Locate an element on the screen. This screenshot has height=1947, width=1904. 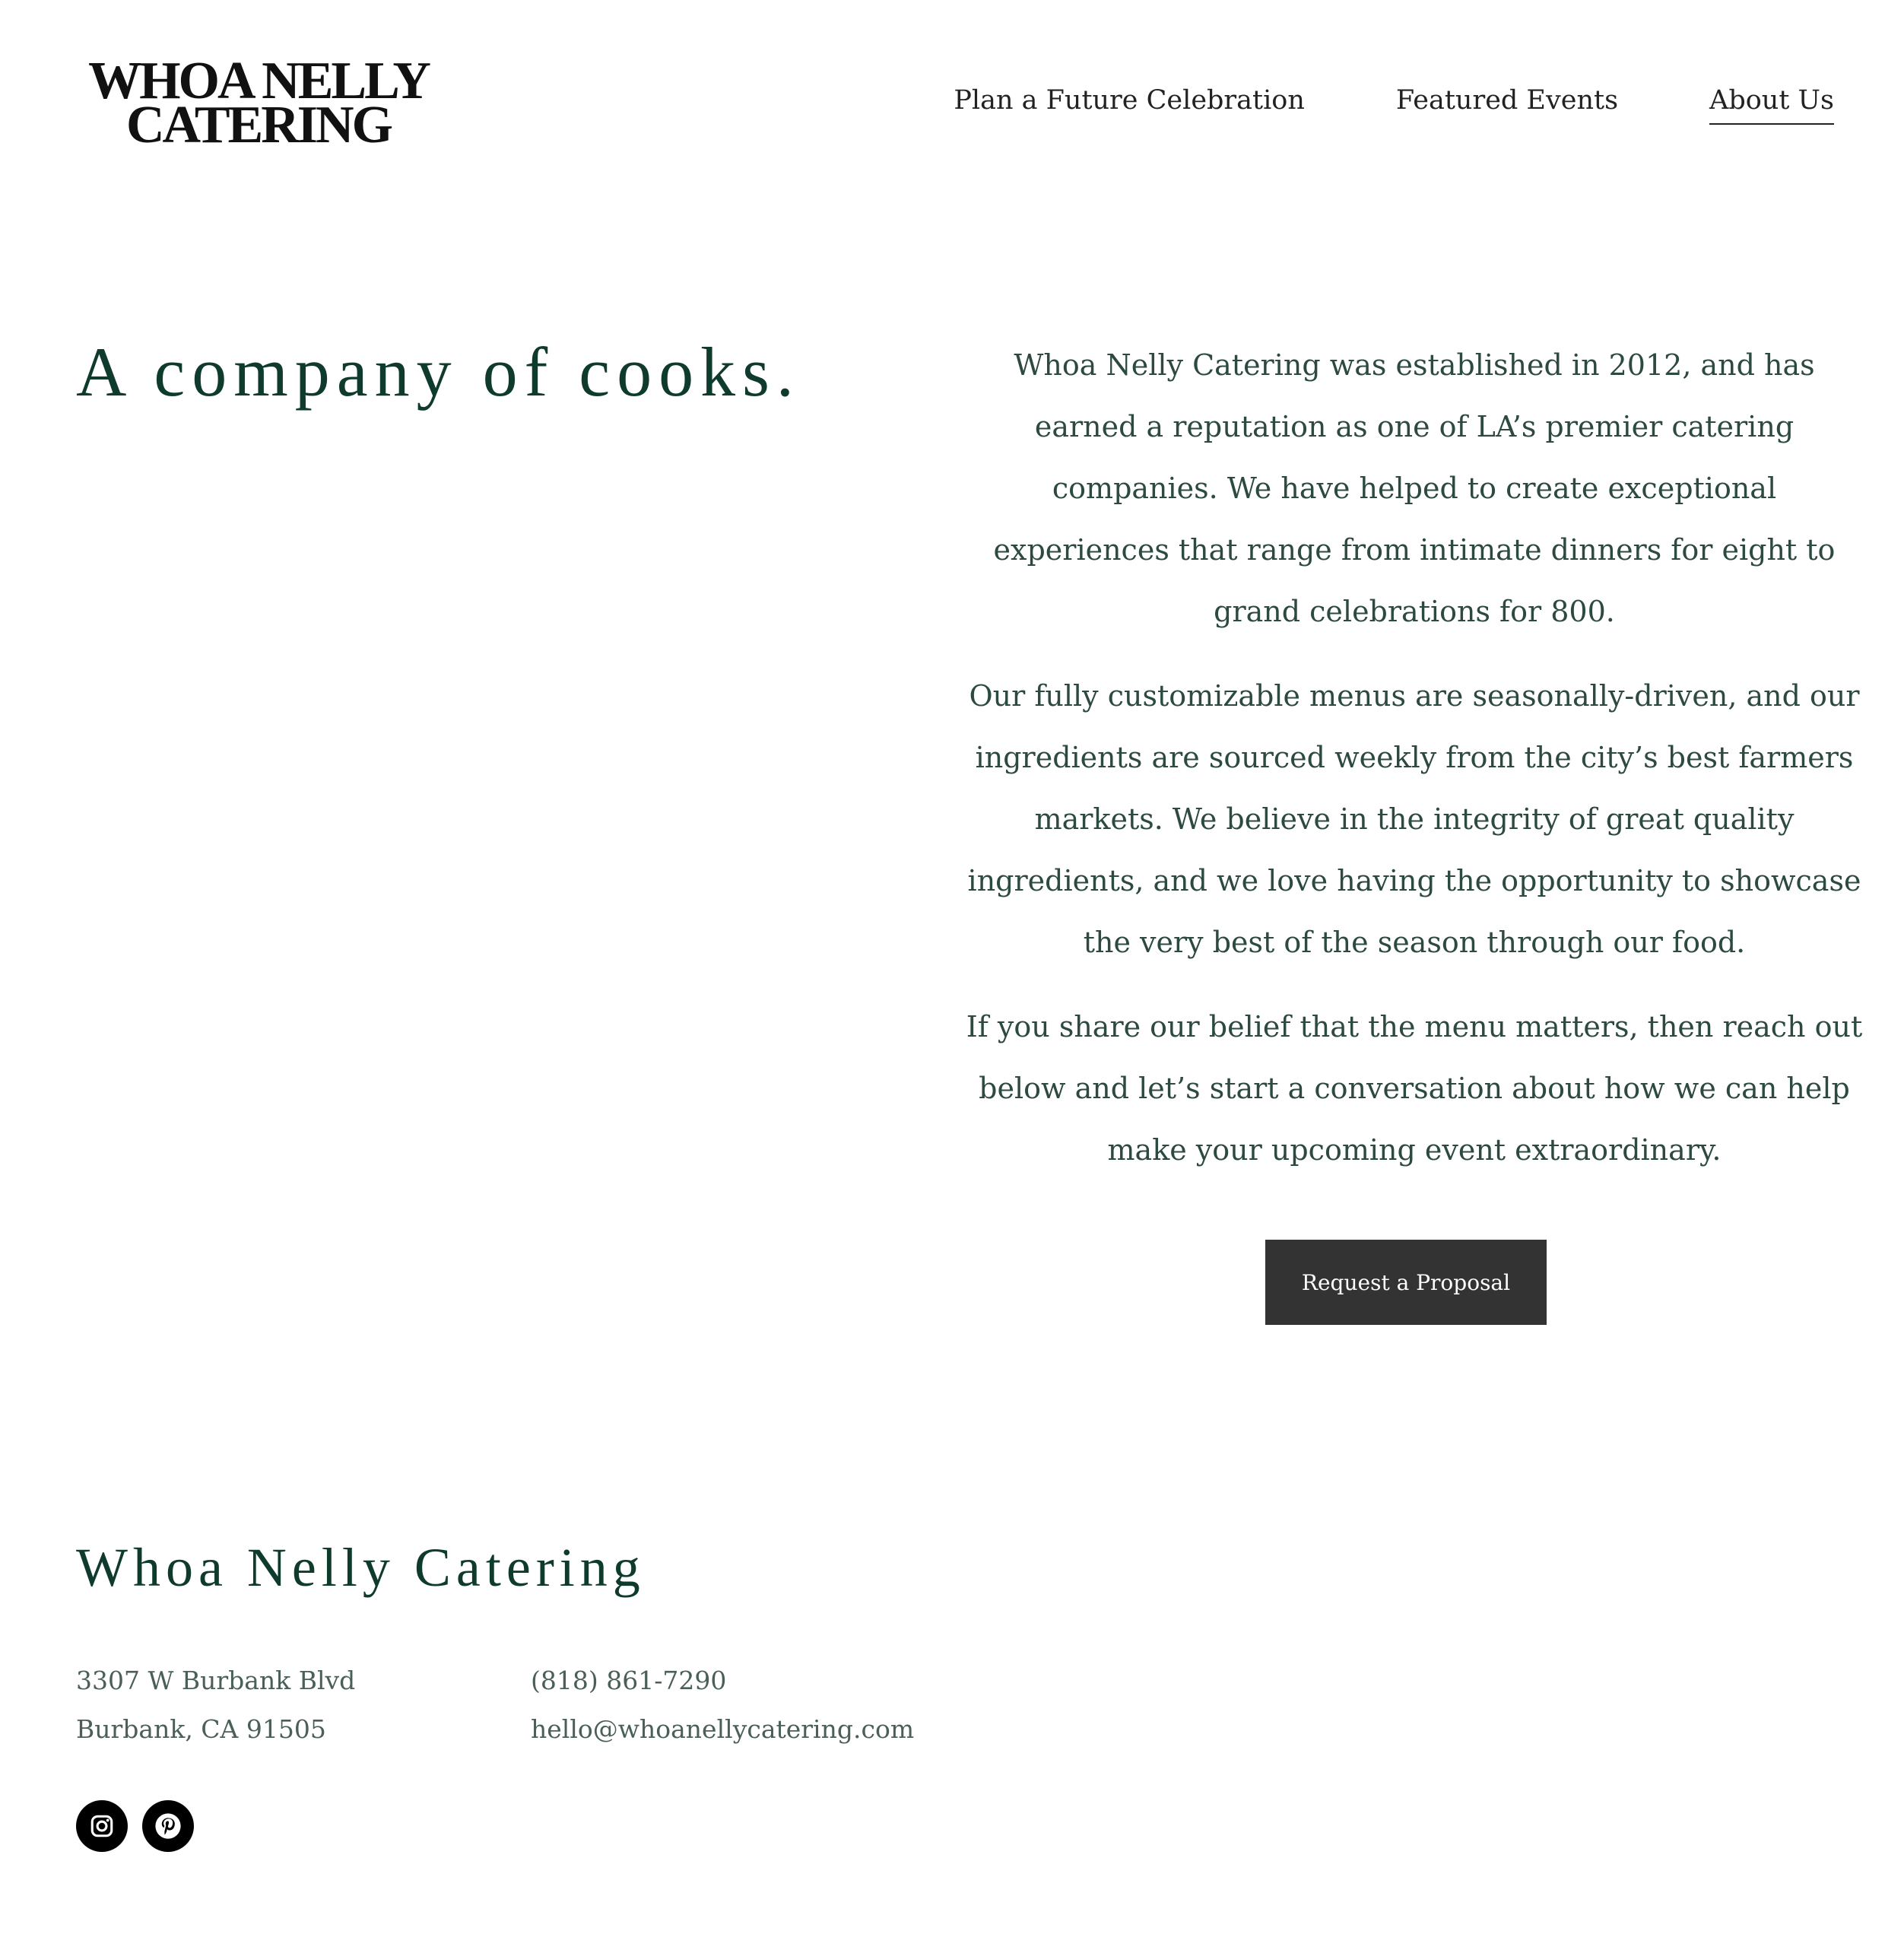
address-line-1: 3307 W Burbank Blvd is located at coordinates (216, 1680).